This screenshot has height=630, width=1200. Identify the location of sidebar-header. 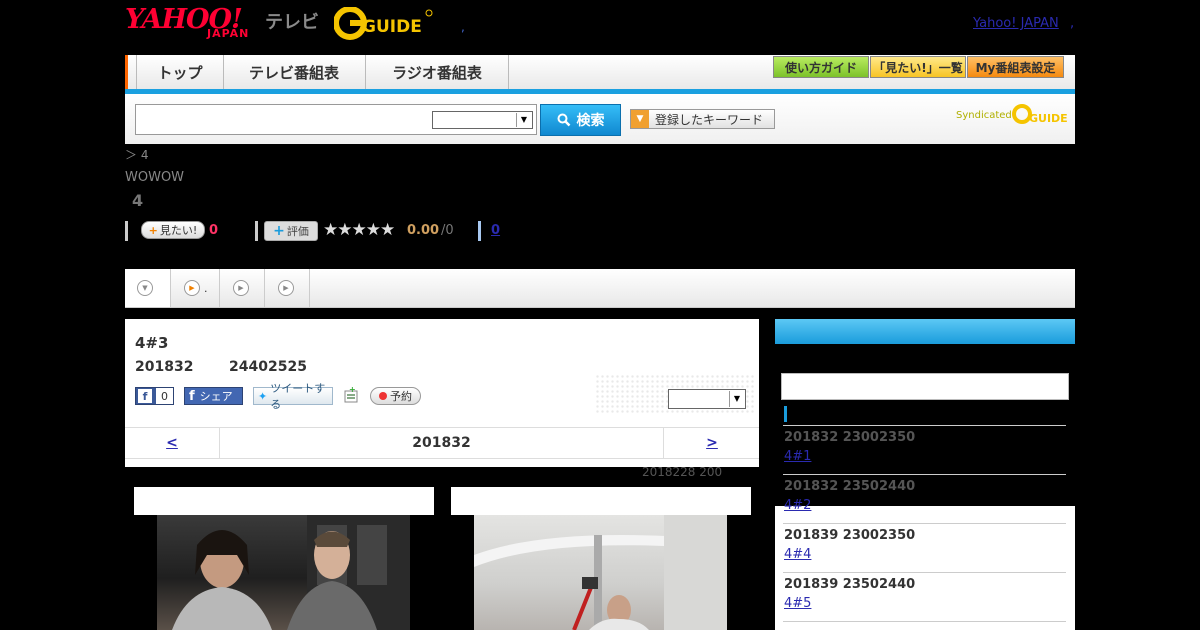
(925, 331).